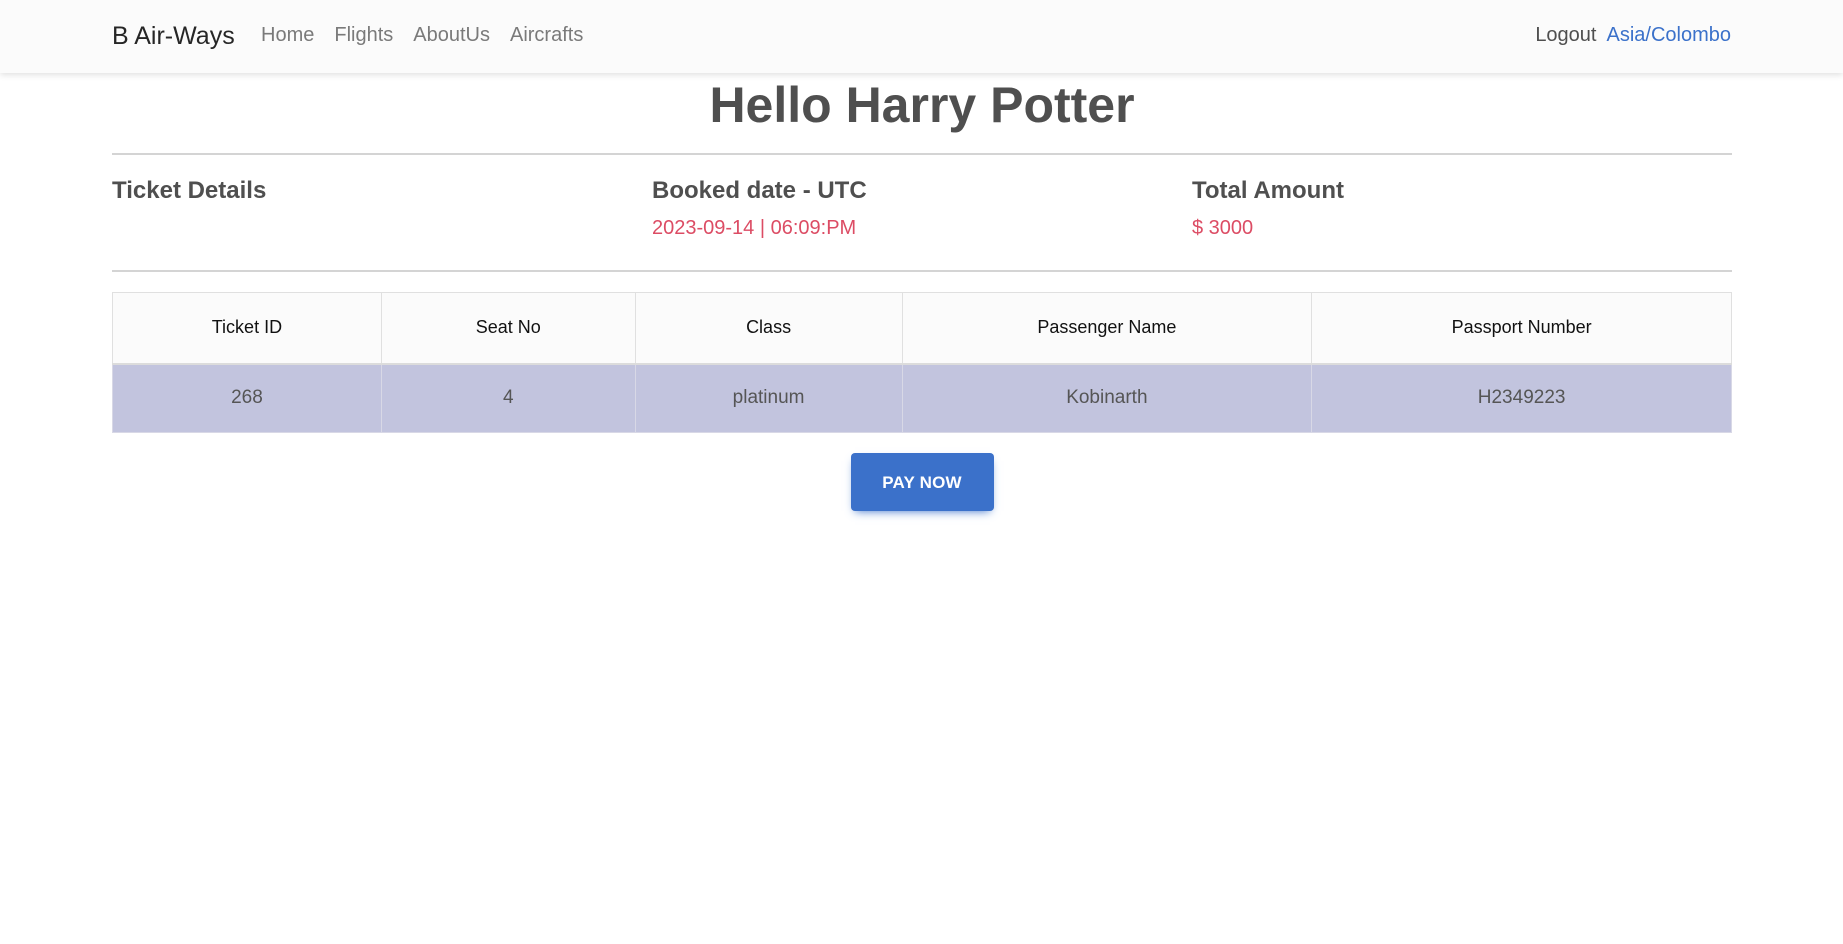  Describe the element at coordinates (247, 398) in the screenshot. I see `cell-ticket-id: 268` at that location.